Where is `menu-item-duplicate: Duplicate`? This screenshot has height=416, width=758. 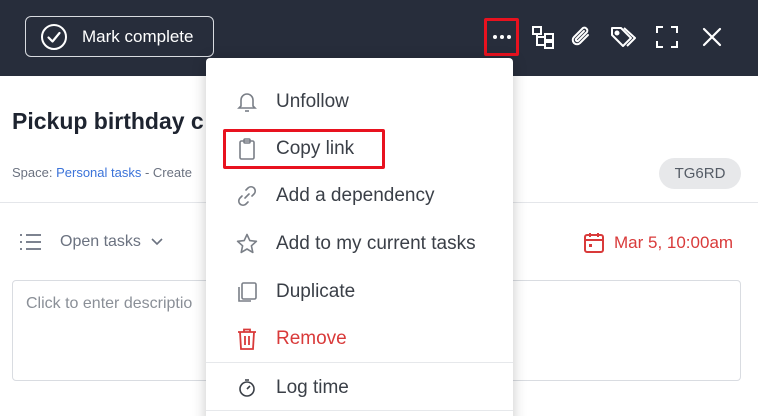
menu-item-duplicate: Duplicate is located at coordinates (359, 292).